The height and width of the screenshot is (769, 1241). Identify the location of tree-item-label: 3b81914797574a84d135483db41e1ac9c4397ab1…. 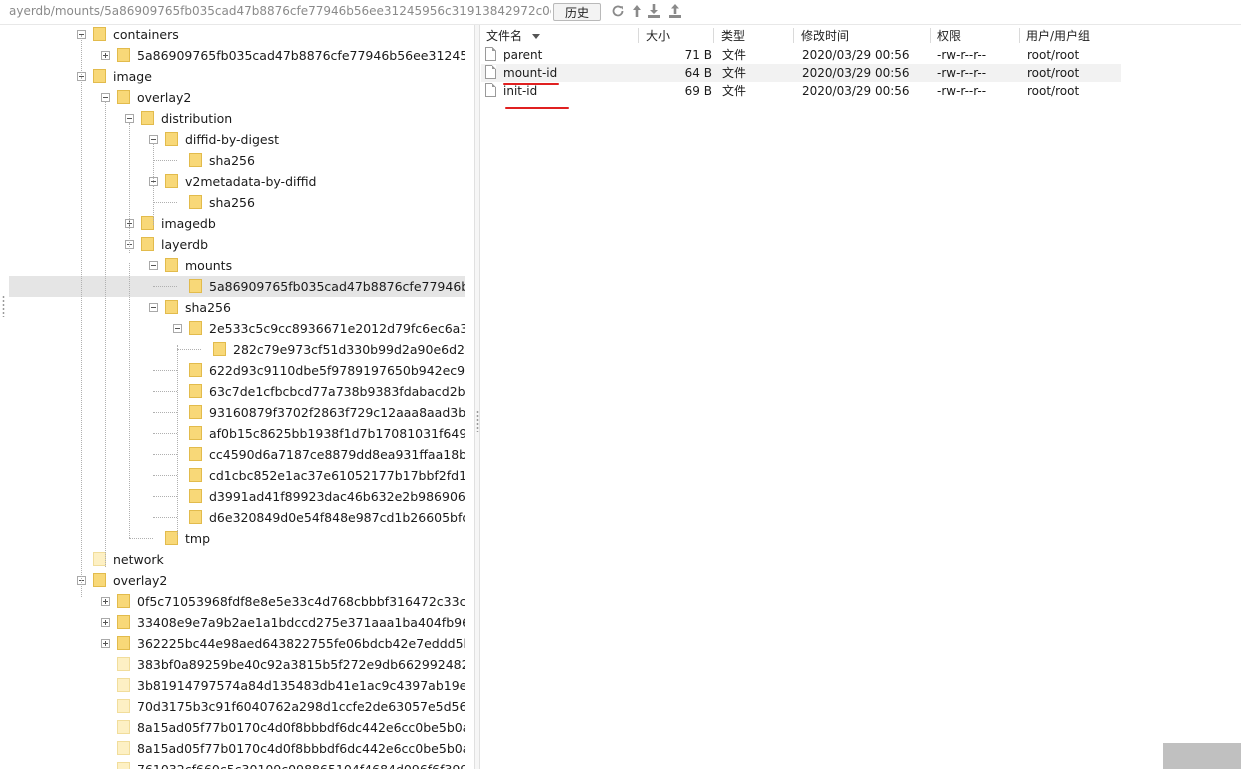
(301, 685).